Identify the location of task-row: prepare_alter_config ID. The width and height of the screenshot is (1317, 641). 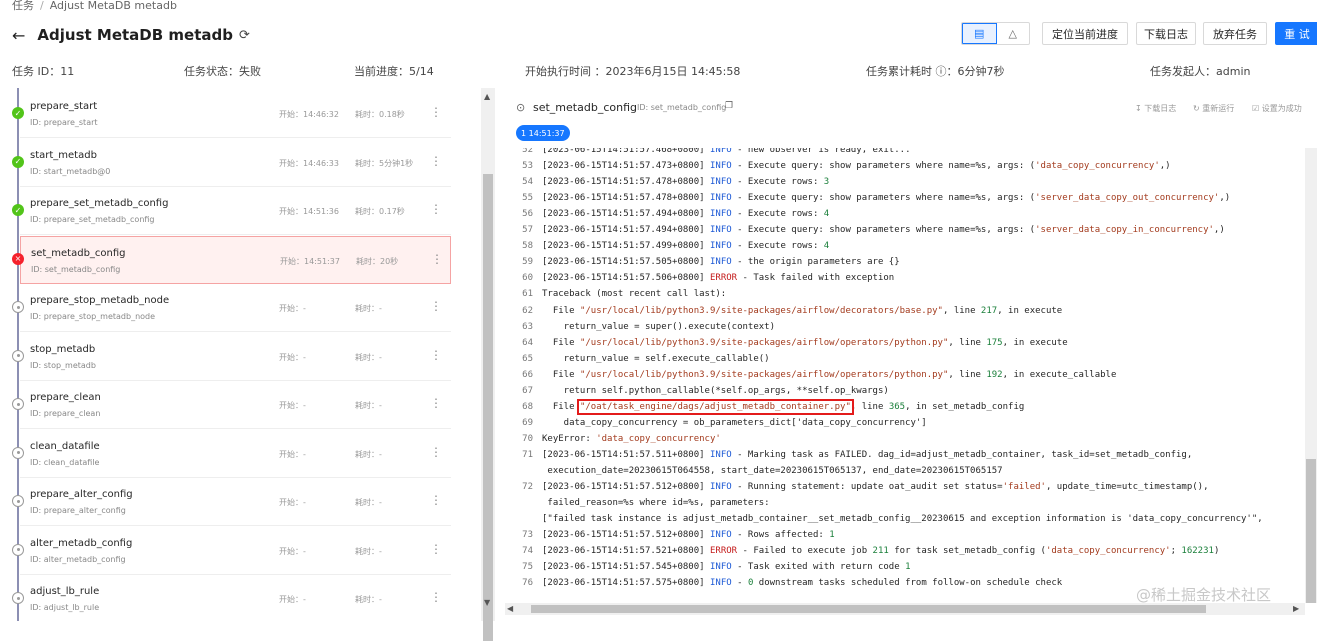
(235, 502).